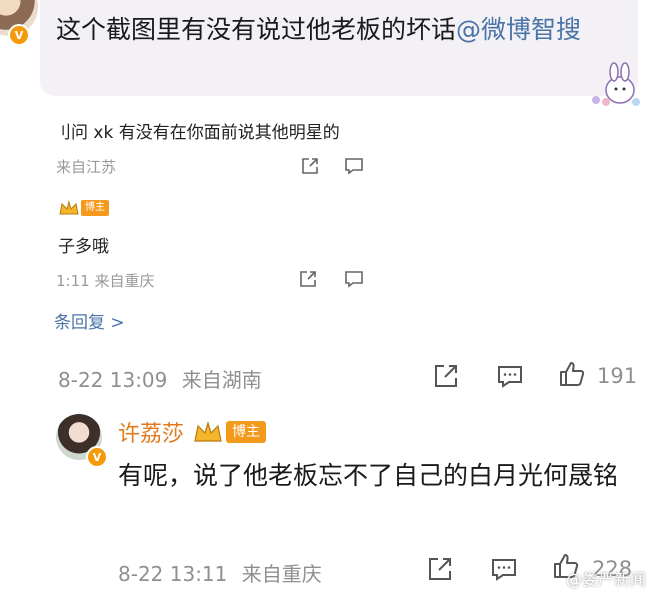  I want to click on more-replies-link: 条回复 >, so click(89, 320).